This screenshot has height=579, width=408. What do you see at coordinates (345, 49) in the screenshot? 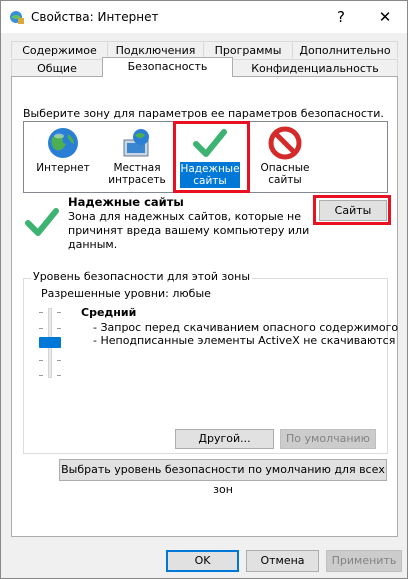
I see `tab-advanced: Дополнительно` at bounding box center [345, 49].